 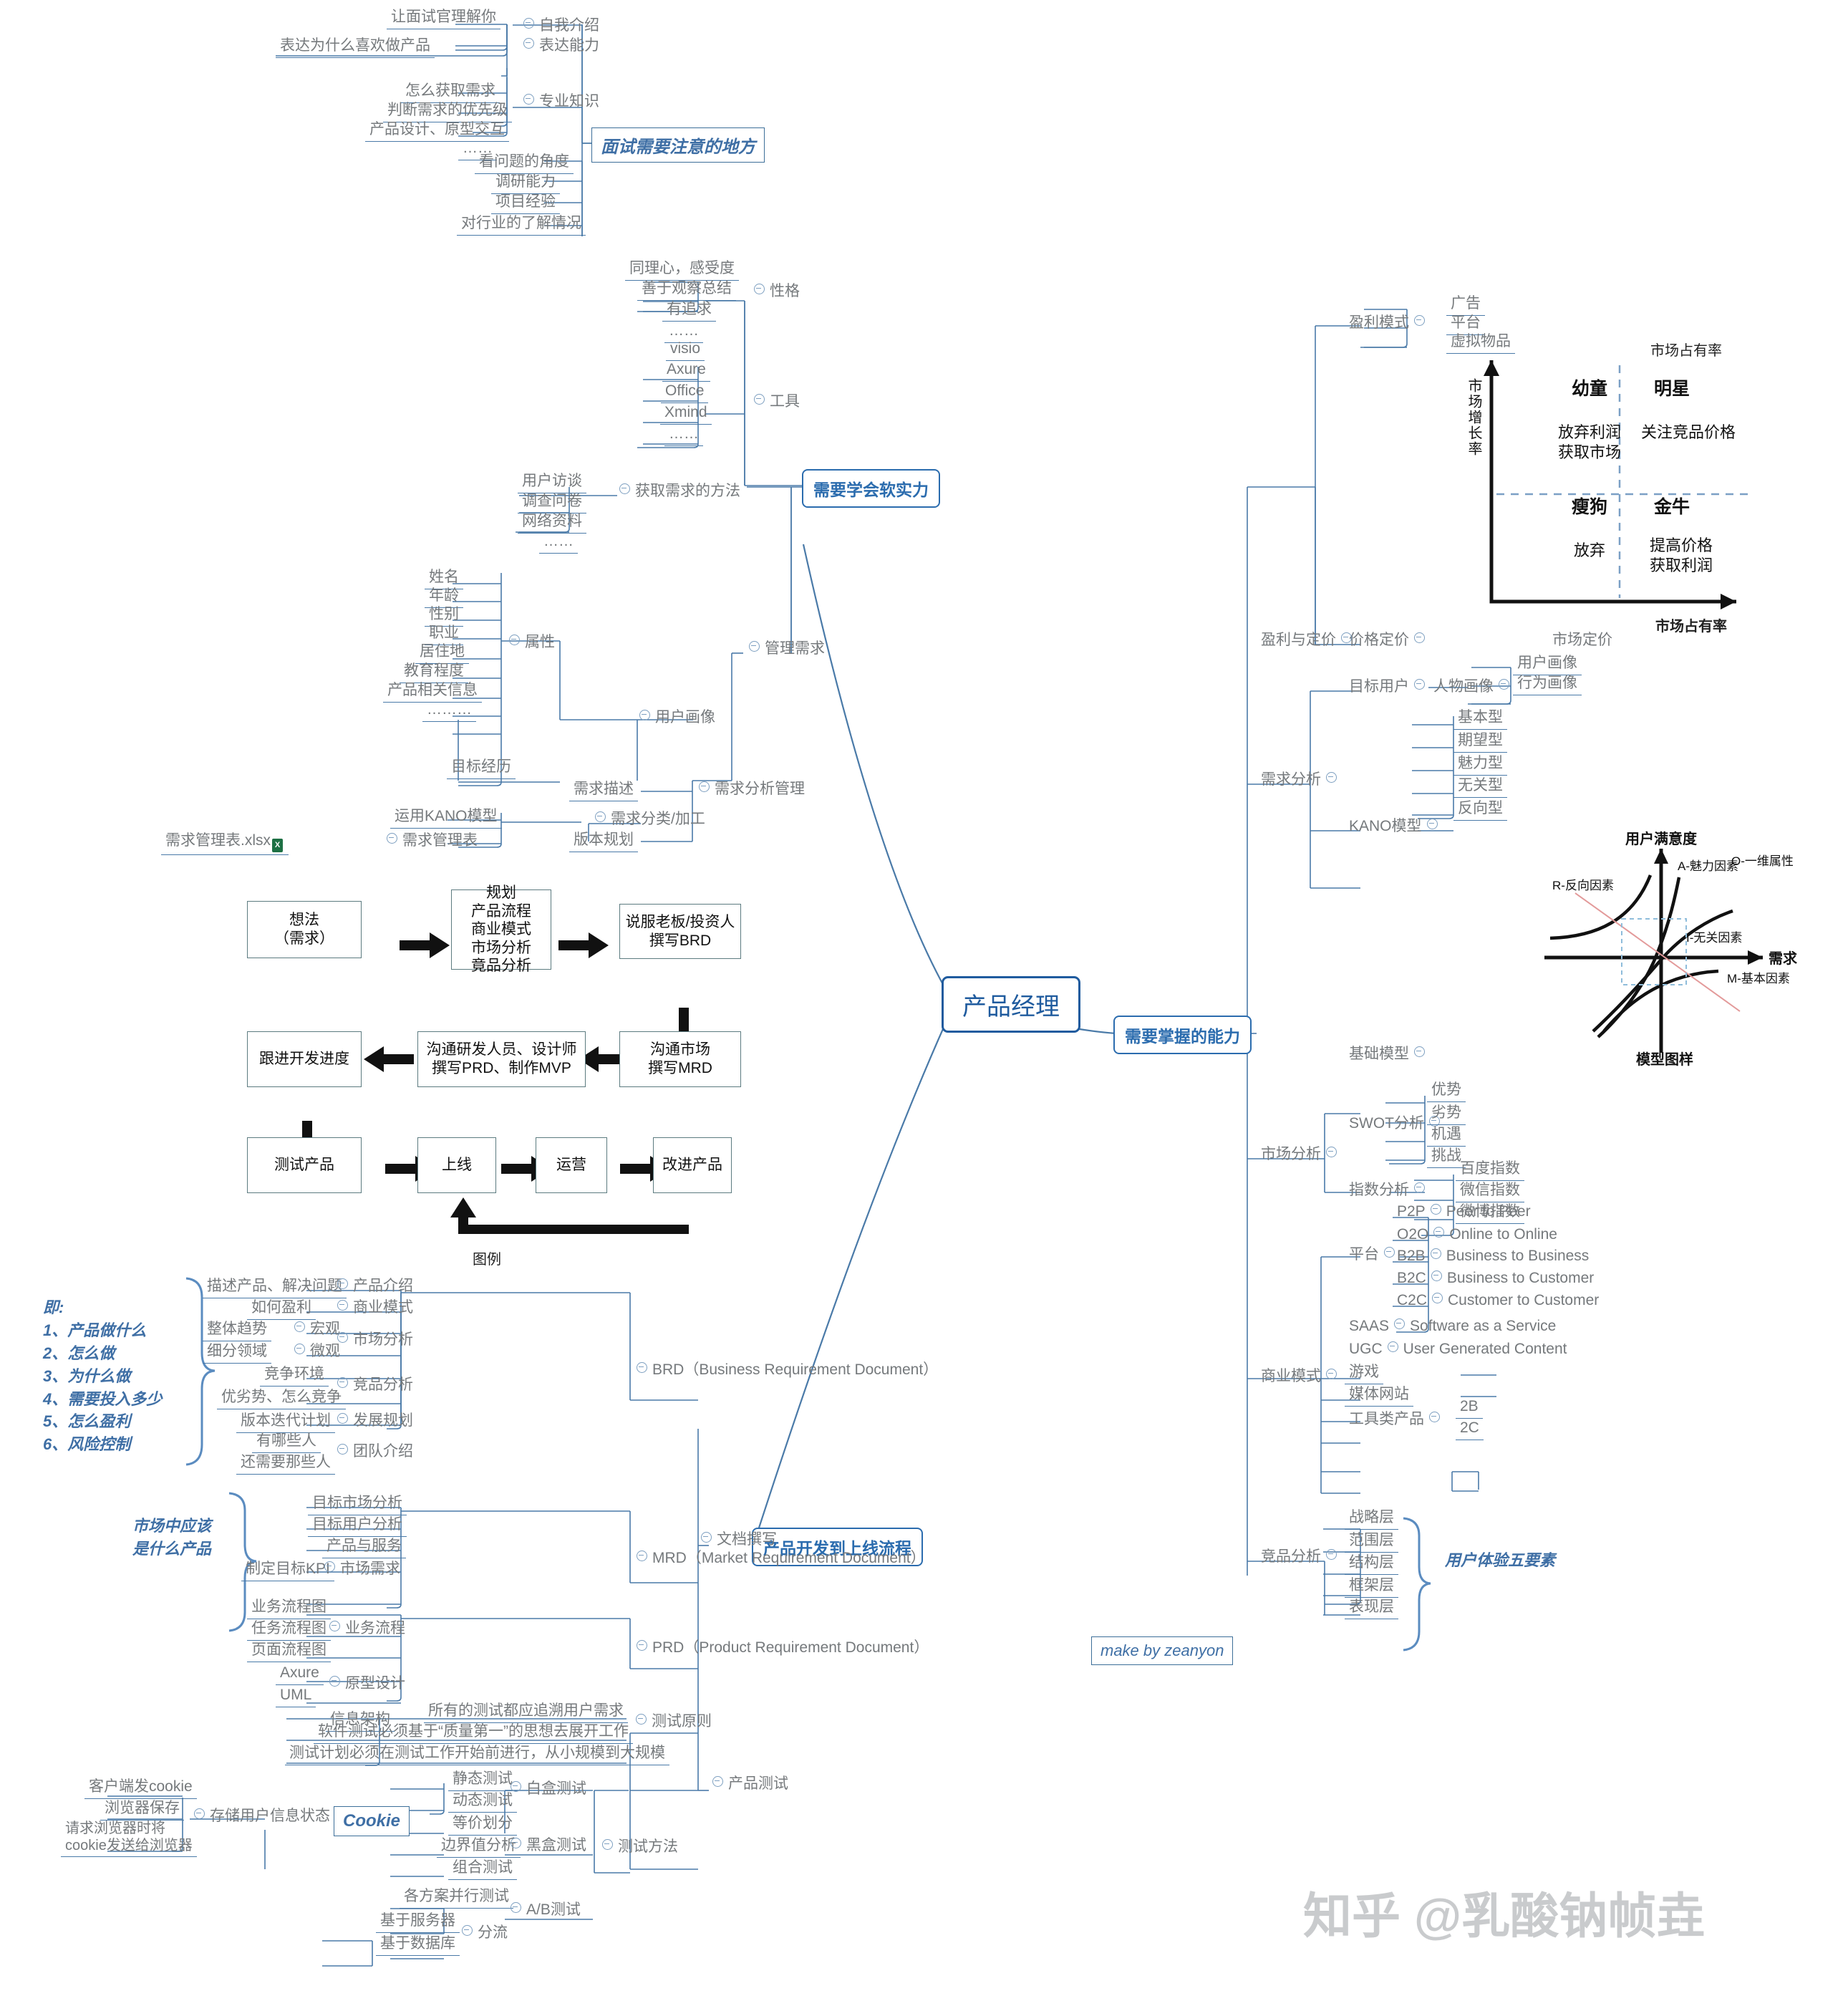 What do you see at coordinates (1495, 1279) in the screenshot?
I see `node-b2c: B2C Business to Customer` at bounding box center [1495, 1279].